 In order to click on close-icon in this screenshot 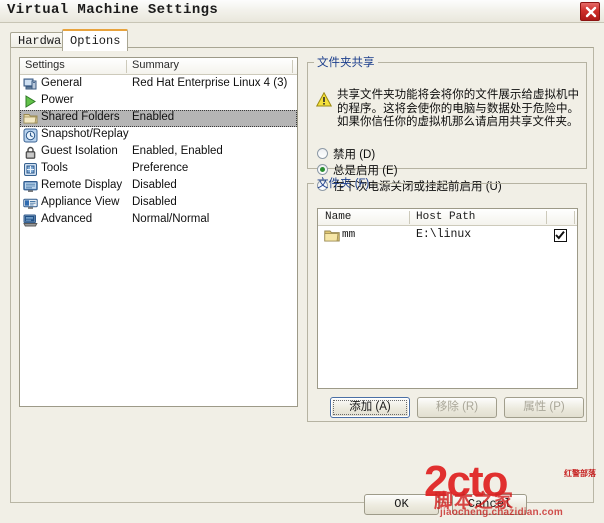, I will do `click(590, 11)`.